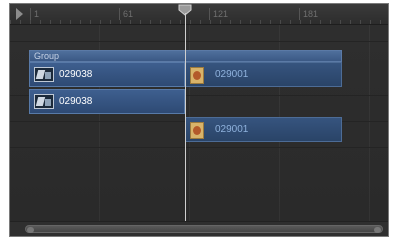 The image size is (393, 240). I want to click on ruler-minor-ticks, so click(199, 22).